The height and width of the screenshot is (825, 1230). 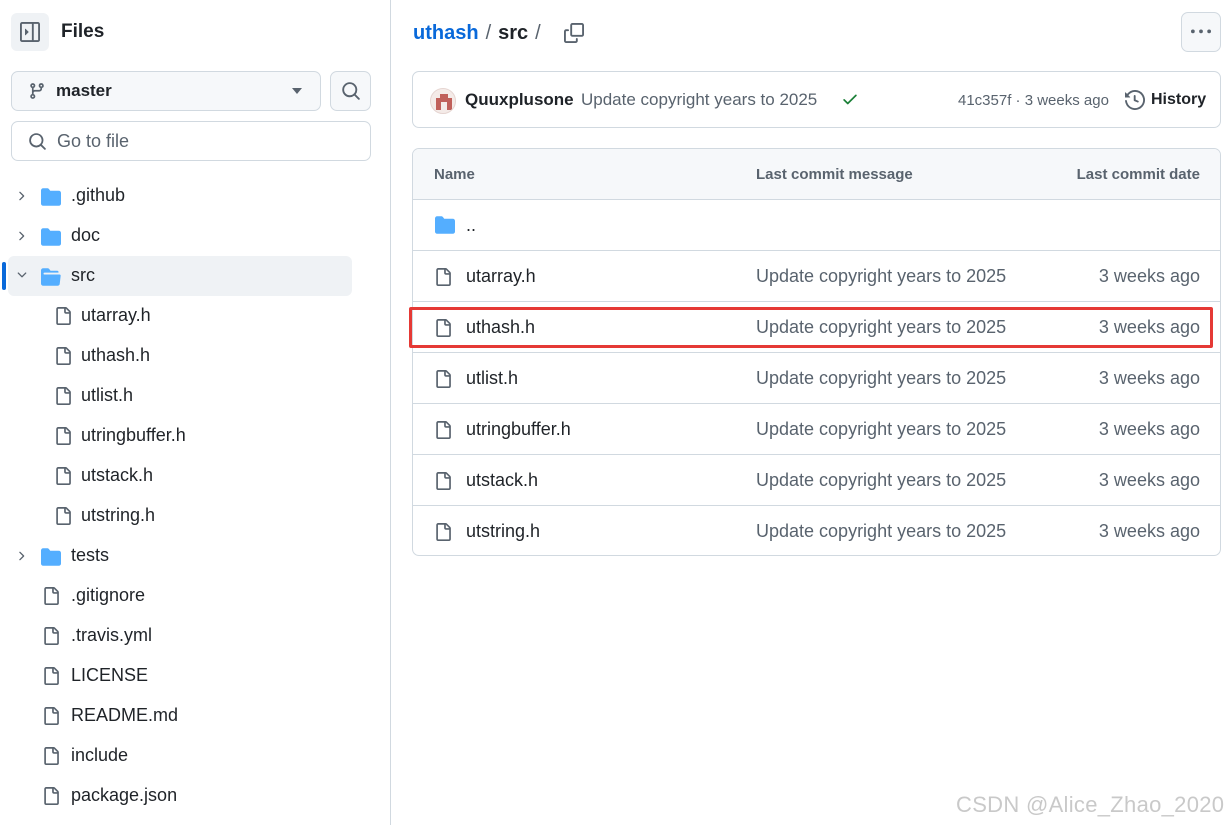 What do you see at coordinates (111, 635) in the screenshot?
I see `tree-item-label: .travis.yml` at bounding box center [111, 635].